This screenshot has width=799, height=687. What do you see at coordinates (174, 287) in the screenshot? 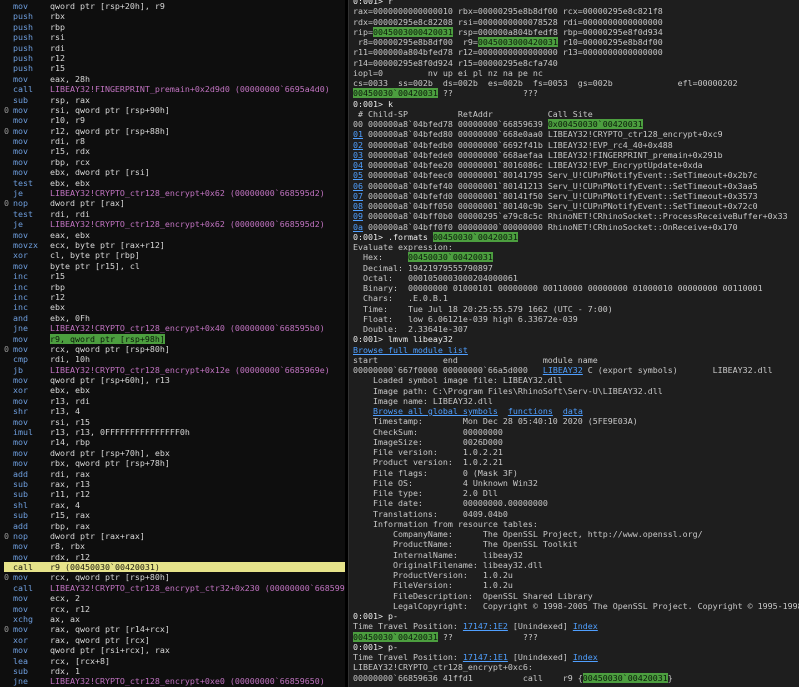
I see `asm-line: inc rbp` at bounding box center [174, 287].